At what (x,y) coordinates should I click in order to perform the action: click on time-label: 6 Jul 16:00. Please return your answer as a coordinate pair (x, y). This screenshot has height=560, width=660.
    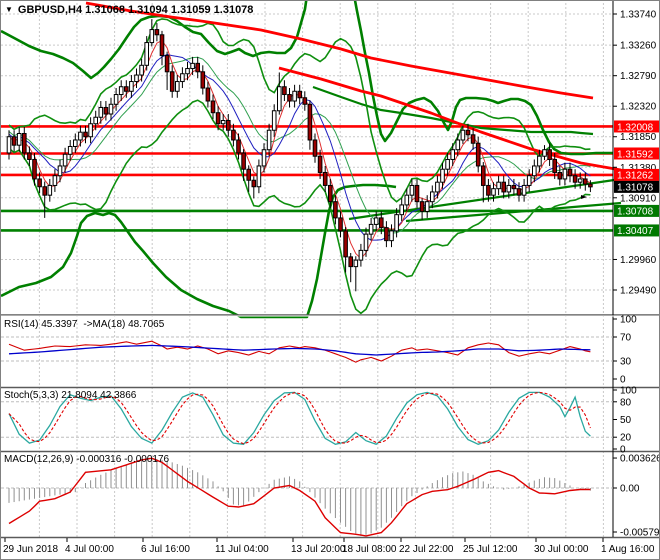
    Looking at the image, I should click on (165, 549).